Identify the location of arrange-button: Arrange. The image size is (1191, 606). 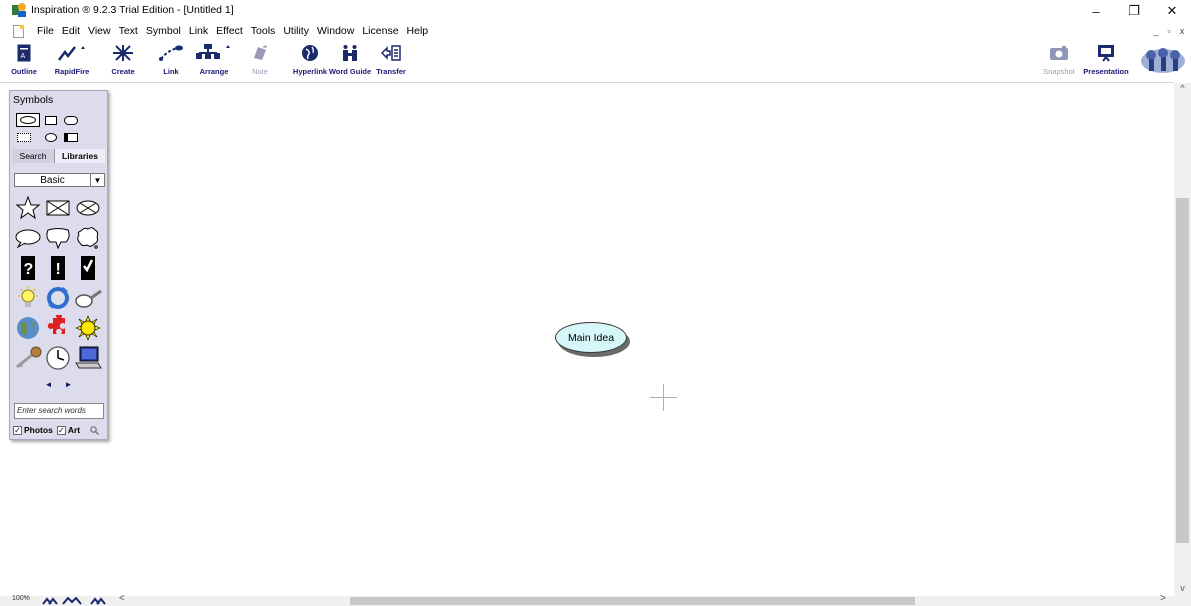
(214, 62).